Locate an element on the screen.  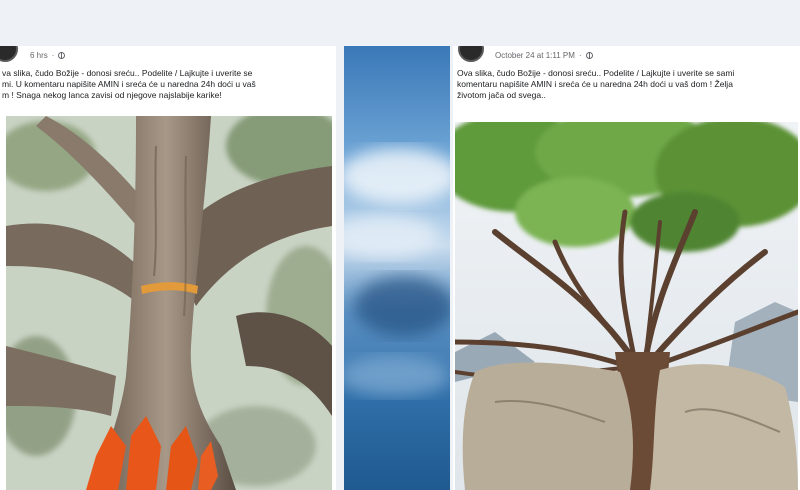
post-meta: 6 hrs · is located at coordinates (48, 55).